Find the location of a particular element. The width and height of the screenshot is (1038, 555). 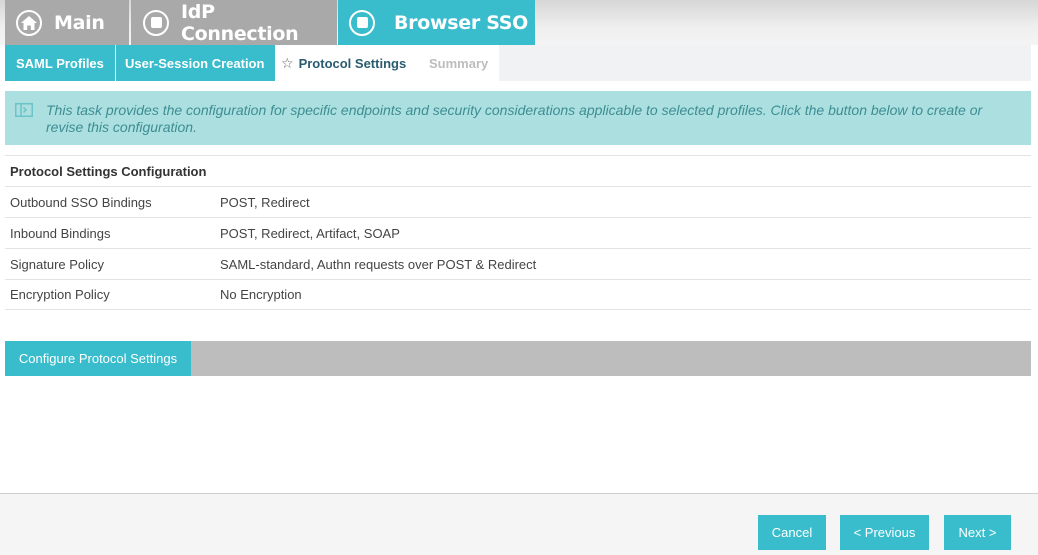

wizard-footer: Cancel < Previous Next > is located at coordinates (519, 524).